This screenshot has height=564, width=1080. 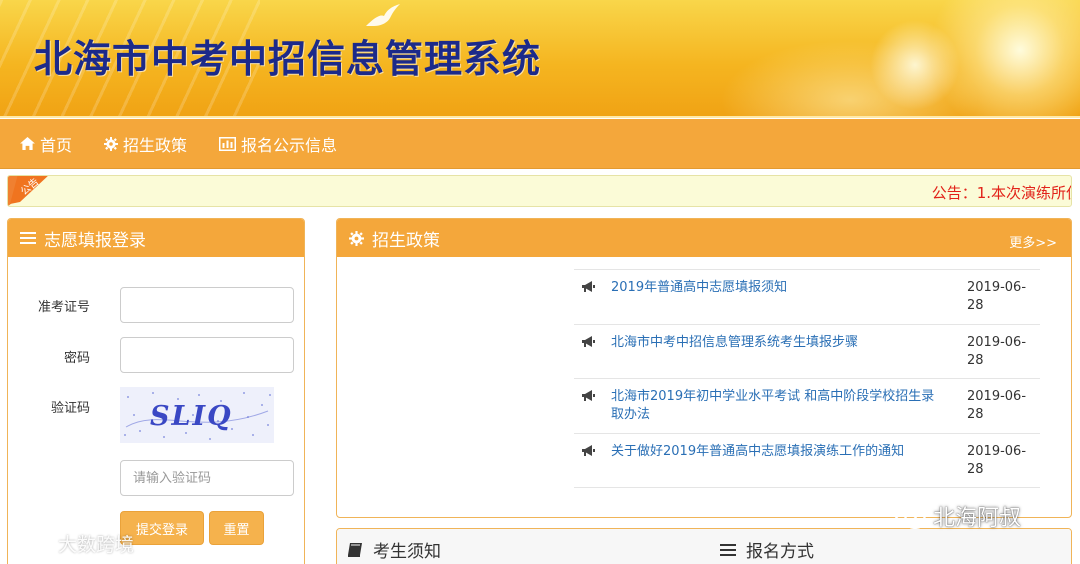 I want to click on news-title-link: 北海市2019年初中学业水平考试 和高中阶段学校招生录取办法, so click(x=779, y=406).